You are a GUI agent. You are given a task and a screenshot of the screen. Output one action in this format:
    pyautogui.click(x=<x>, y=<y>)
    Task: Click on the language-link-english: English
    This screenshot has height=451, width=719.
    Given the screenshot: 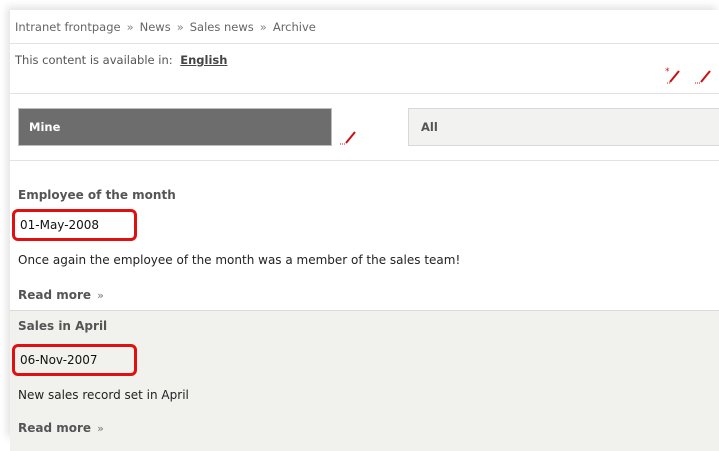 What is the action you would take?
    pyautogui.click(x=203, y=60)
    